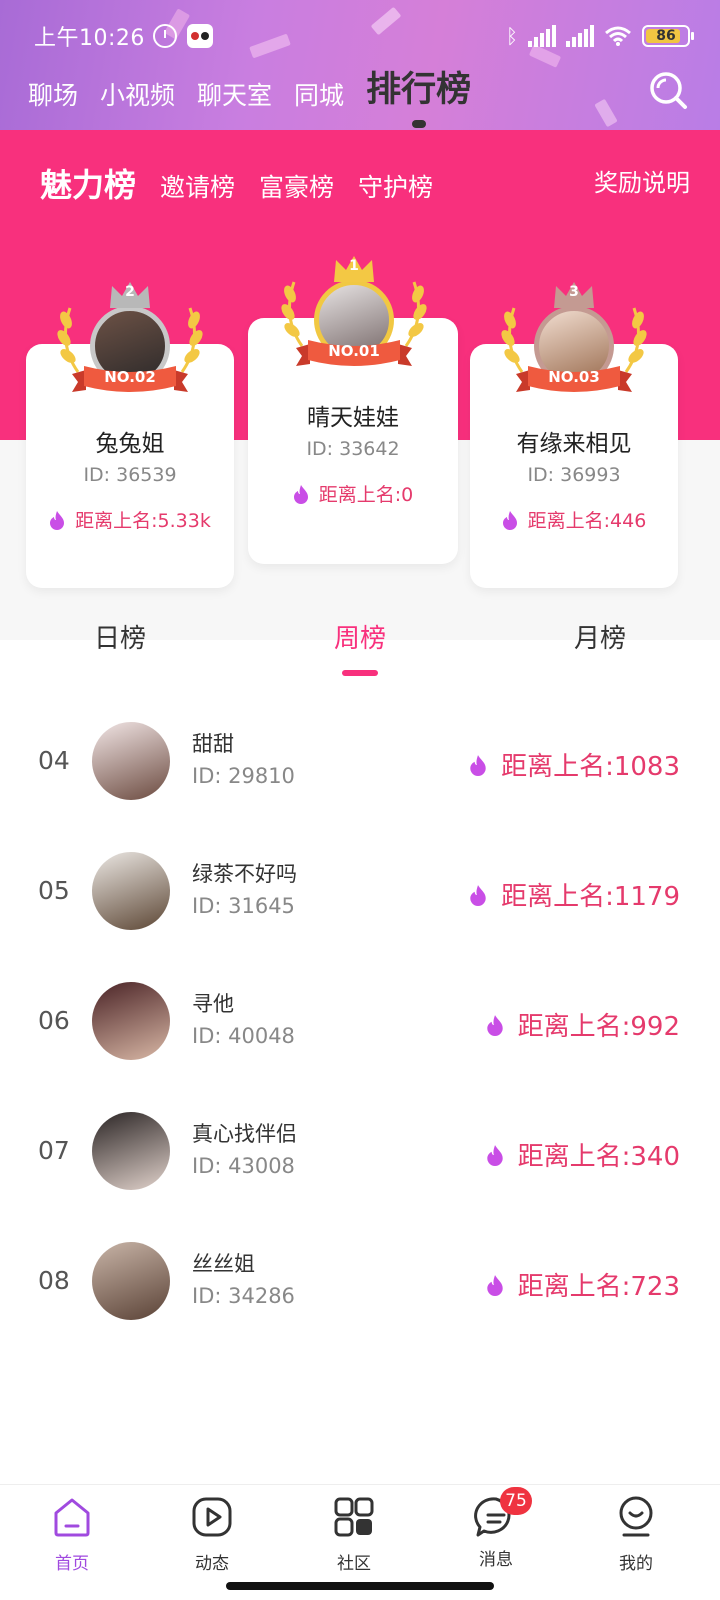 Image resolution: width=720 pixels, height=1600 pixels. I want to click on nav-feed: 动态, so click(212, 1534).